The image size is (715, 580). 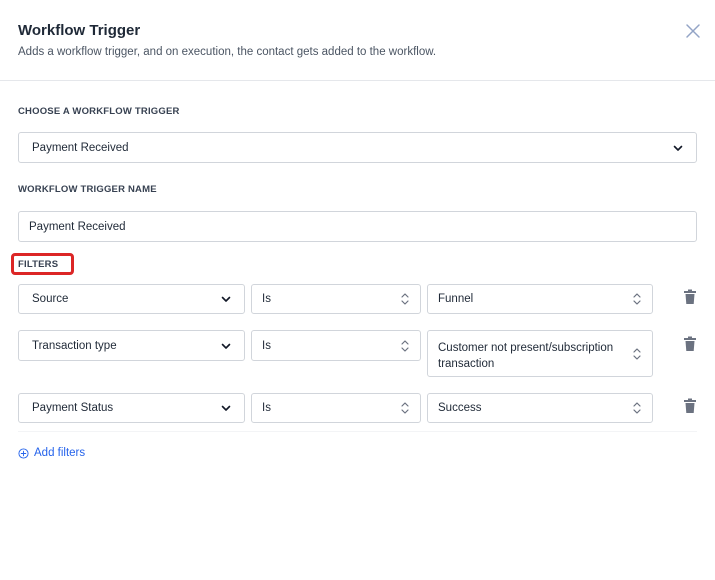 I want to click on filter-field-select: Transaction type, so click(x=131, y=345).